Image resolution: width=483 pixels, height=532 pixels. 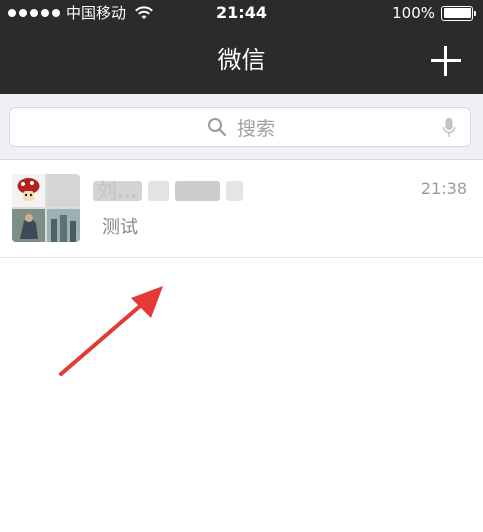 I want to click on search-placeholder: 搜索, so click(x=255, y=128).